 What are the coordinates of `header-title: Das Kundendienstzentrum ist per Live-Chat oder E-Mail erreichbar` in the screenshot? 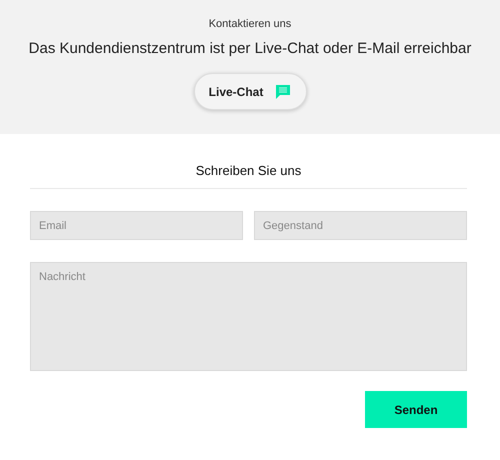 It's located at (250, 48).